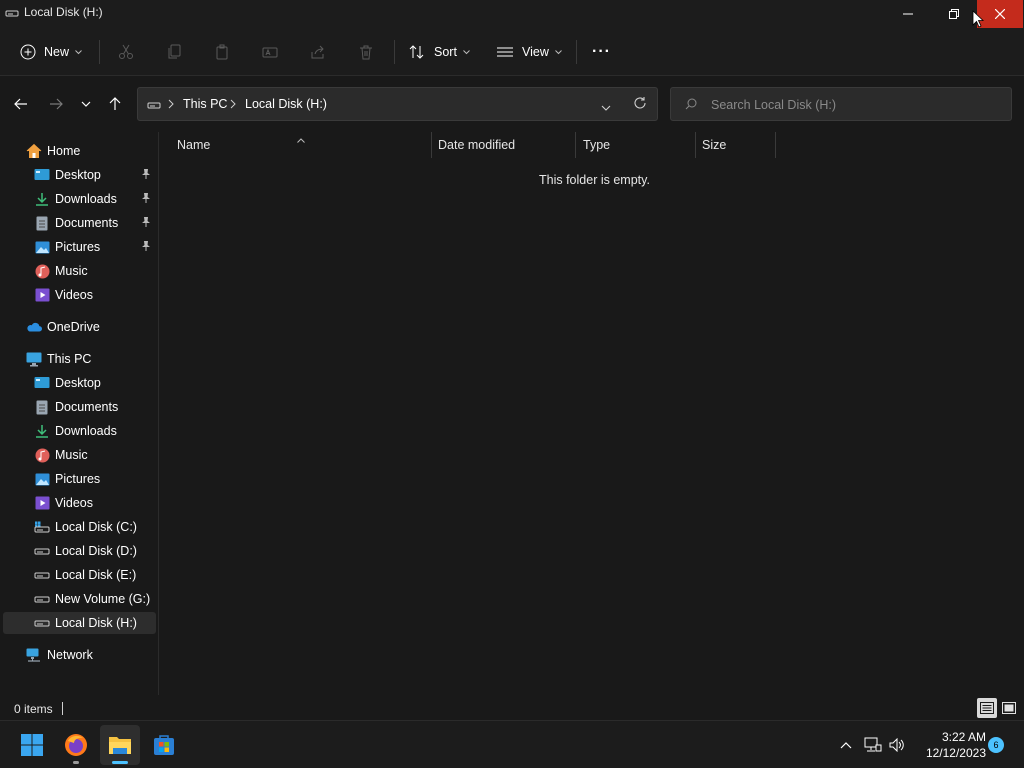 The width and height of the screenshot is (1024, 768). I want to click on recent-locations-button, so click(86, 104).